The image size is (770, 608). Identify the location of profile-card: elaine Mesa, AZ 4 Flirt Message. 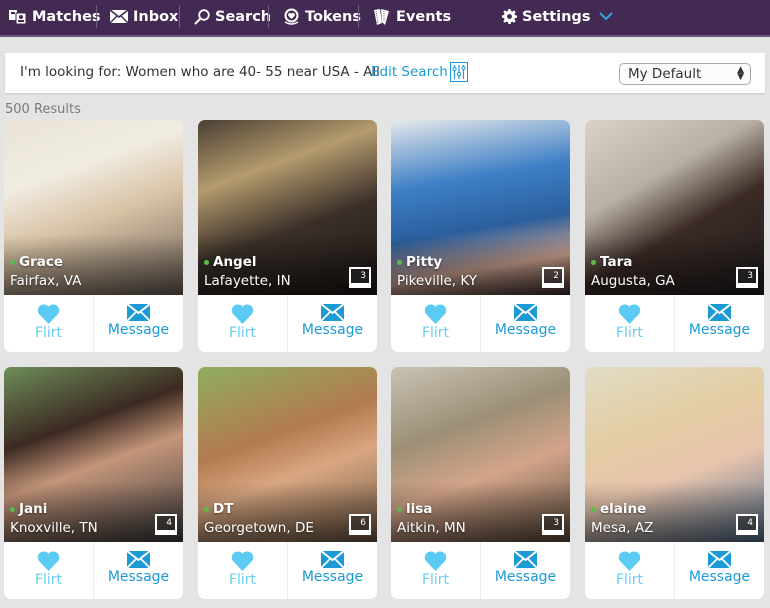
(674, 483).